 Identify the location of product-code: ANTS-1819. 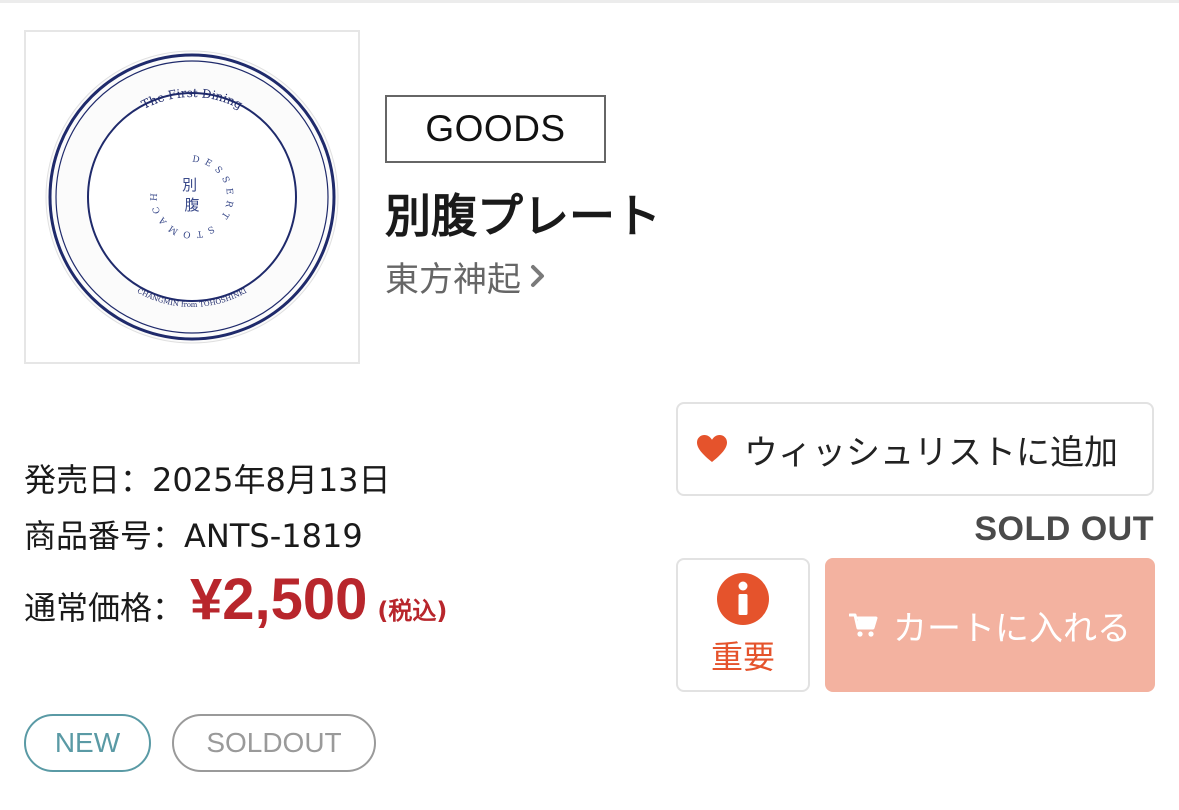
(273, 536).